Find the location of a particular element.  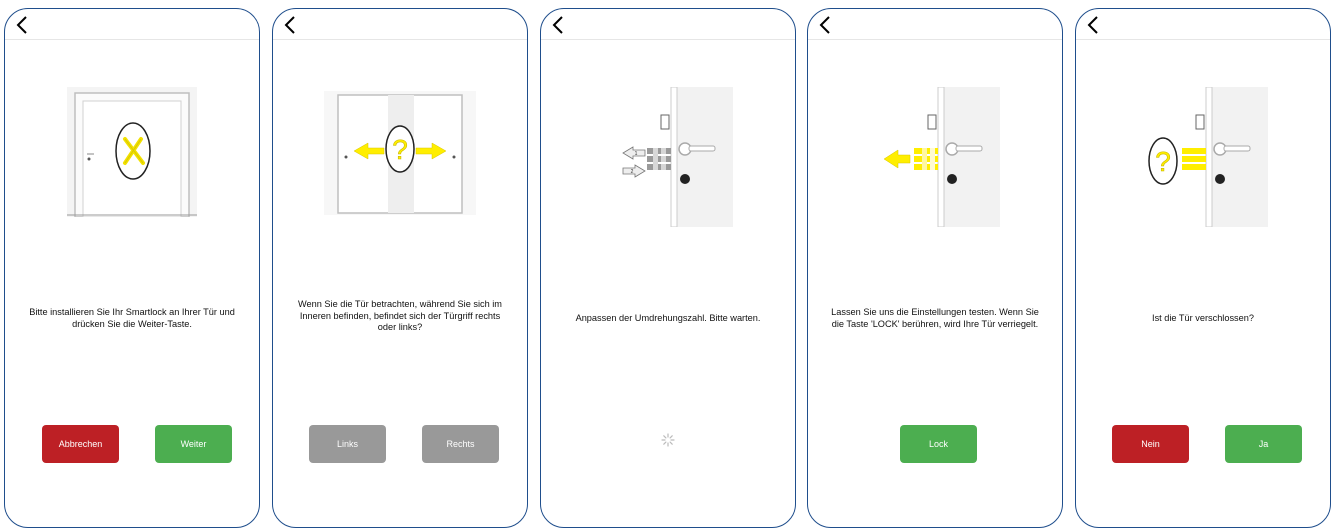

lock-rotation-illustration: 1 2 is located at coordinates (677, 157).